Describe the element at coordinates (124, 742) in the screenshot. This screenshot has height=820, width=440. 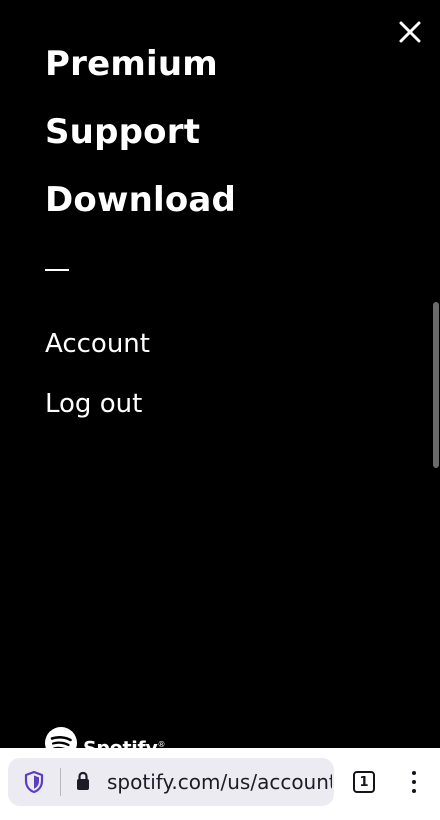
I see `spotify-logo-text: Spotify®` at that location.